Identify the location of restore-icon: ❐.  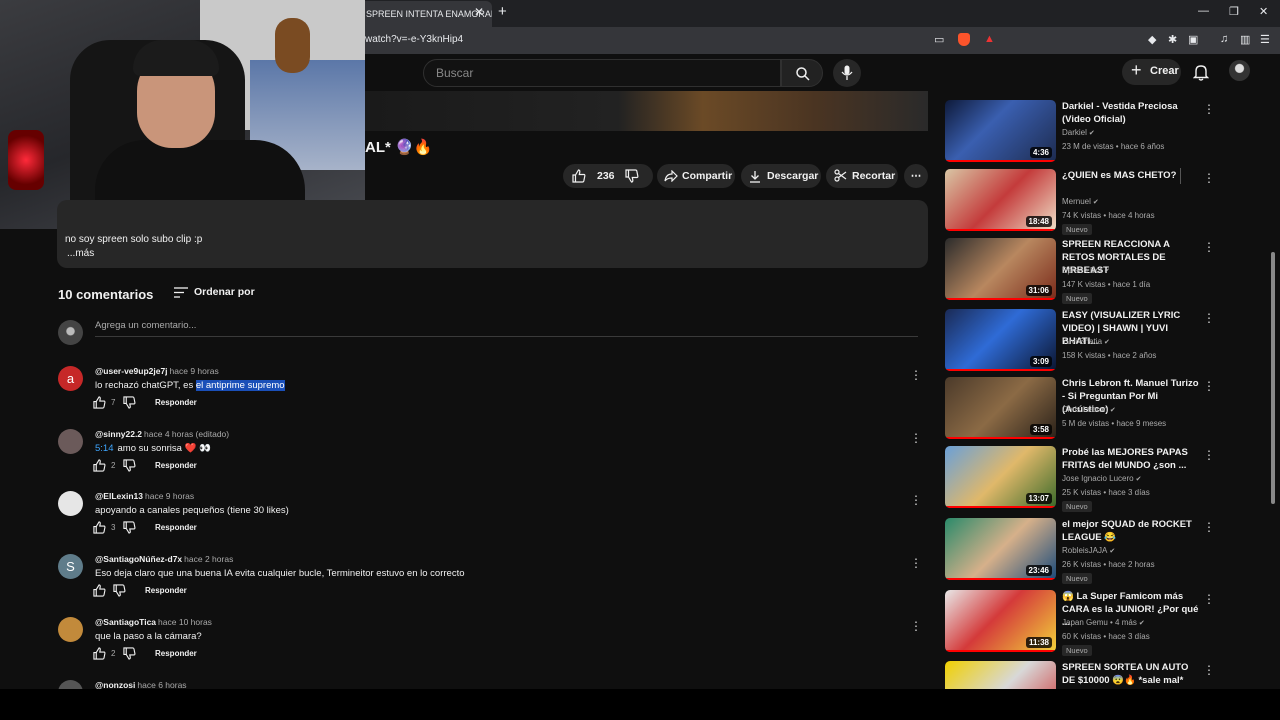
(1234, 11).